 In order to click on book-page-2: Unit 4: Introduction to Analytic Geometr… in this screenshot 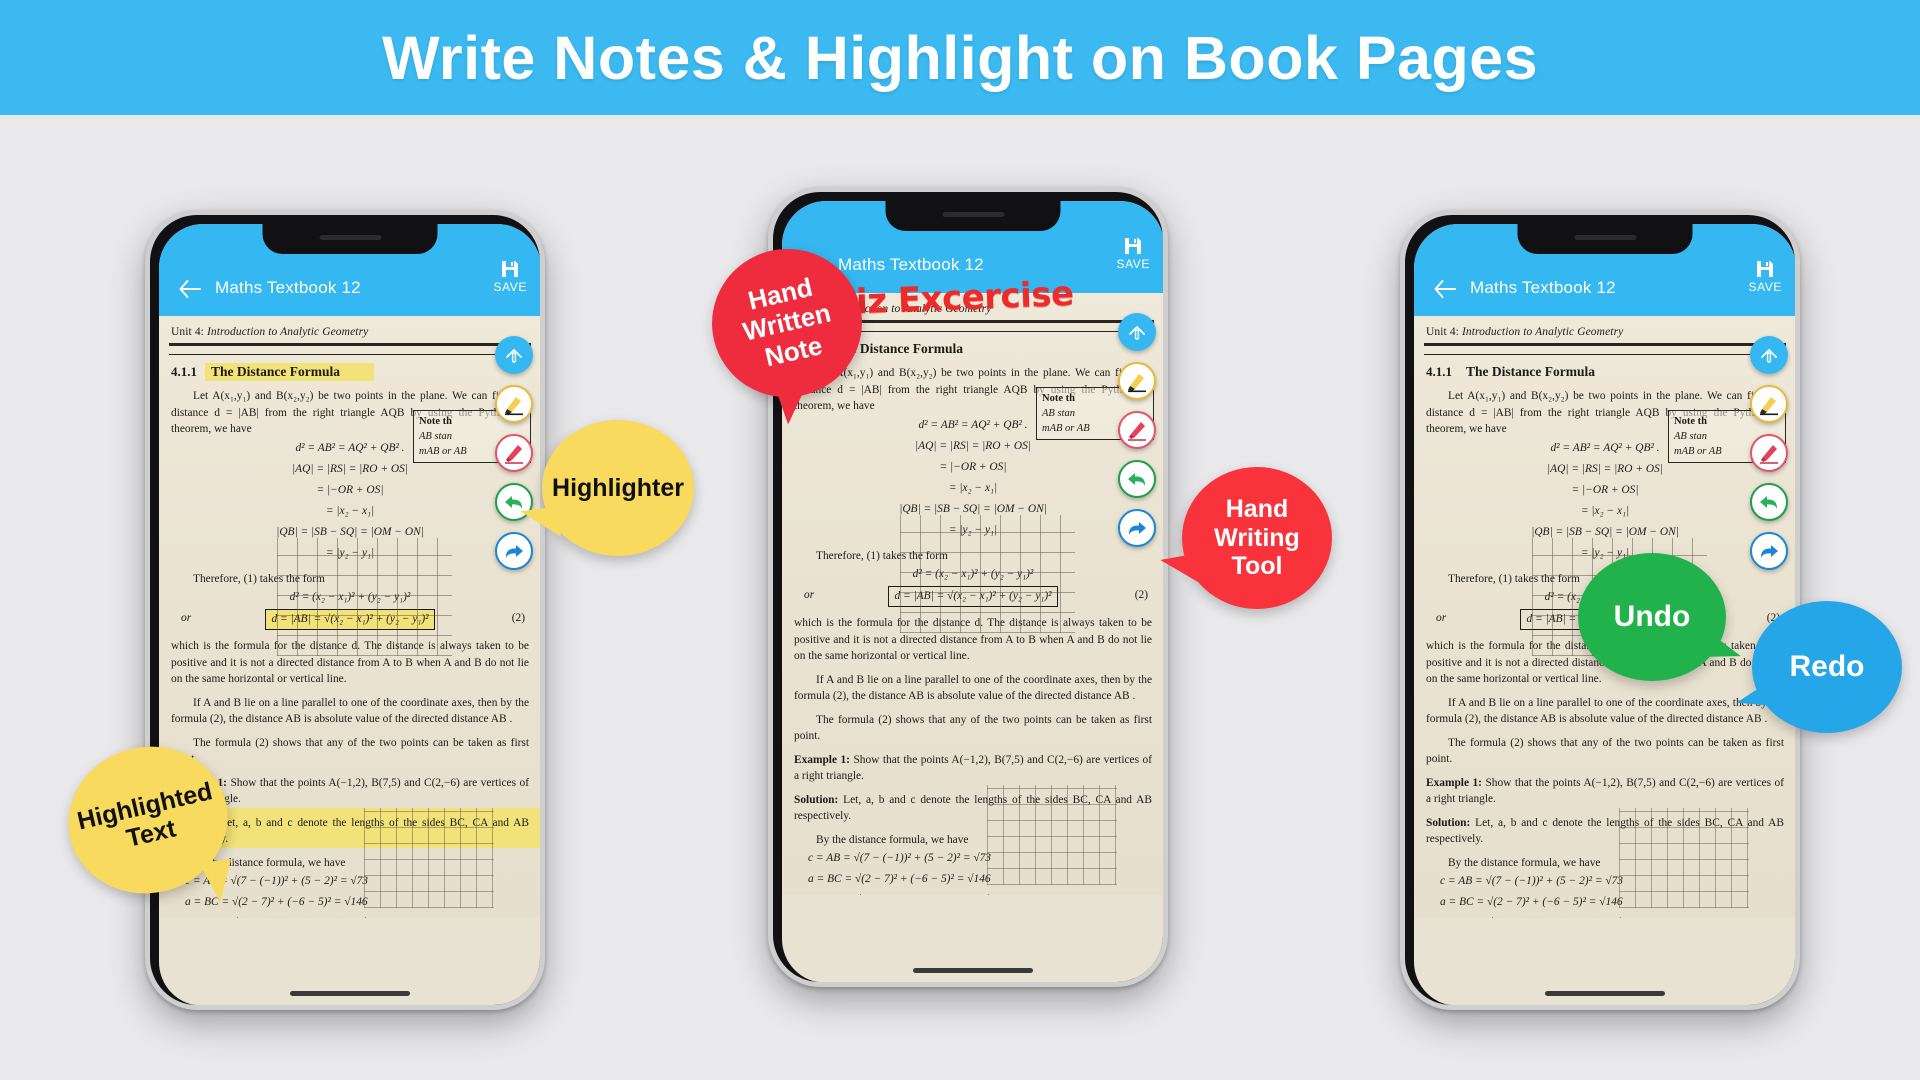, I will do `click(972, 594)`.